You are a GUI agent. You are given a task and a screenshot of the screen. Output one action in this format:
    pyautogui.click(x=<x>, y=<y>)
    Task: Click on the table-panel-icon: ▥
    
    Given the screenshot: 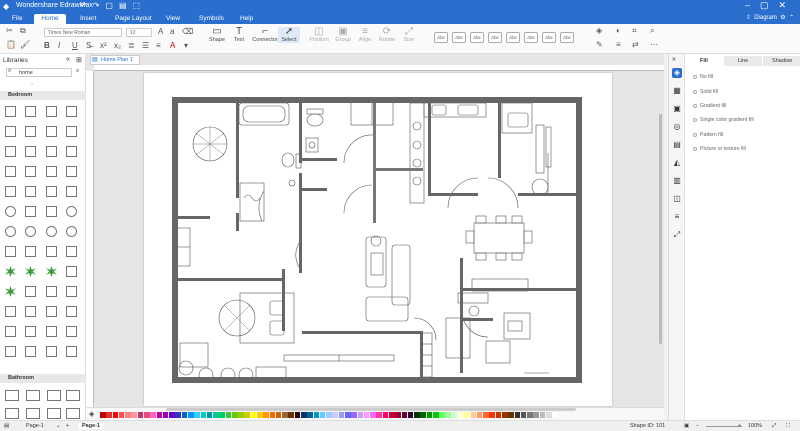 What is the action you would take?
    pyautogui.click(x=677, y=181)
    